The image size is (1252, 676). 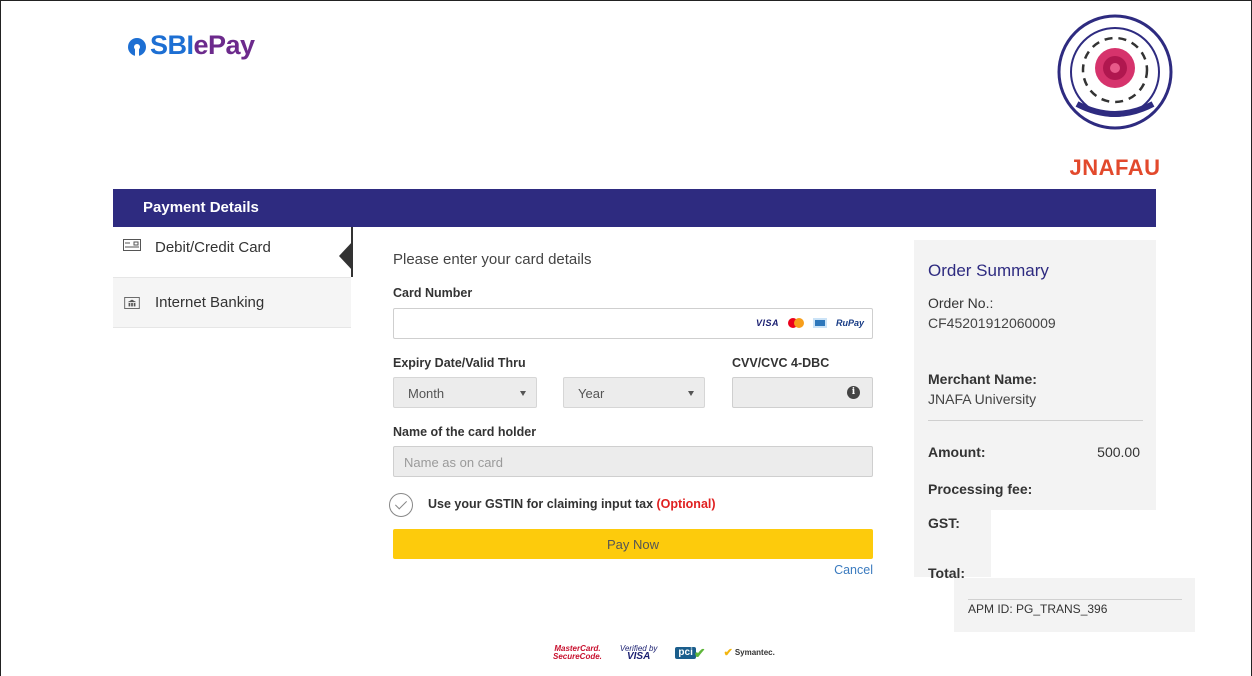 What do you see at coordinates (982, 399) in the screenshot?
I see `merchant-name-value: JNAFA University` at bounding box center [982, 399].